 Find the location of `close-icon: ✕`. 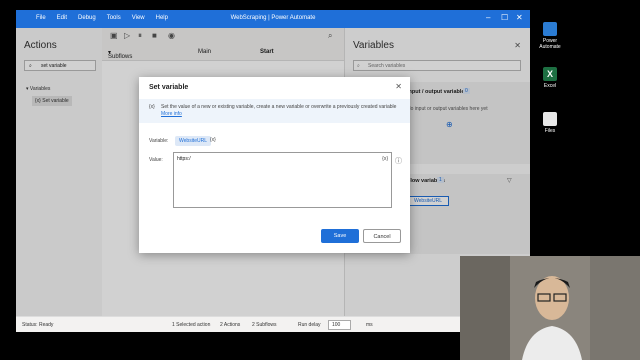

close-icon: ✕ is located at coordinates (519, 17).